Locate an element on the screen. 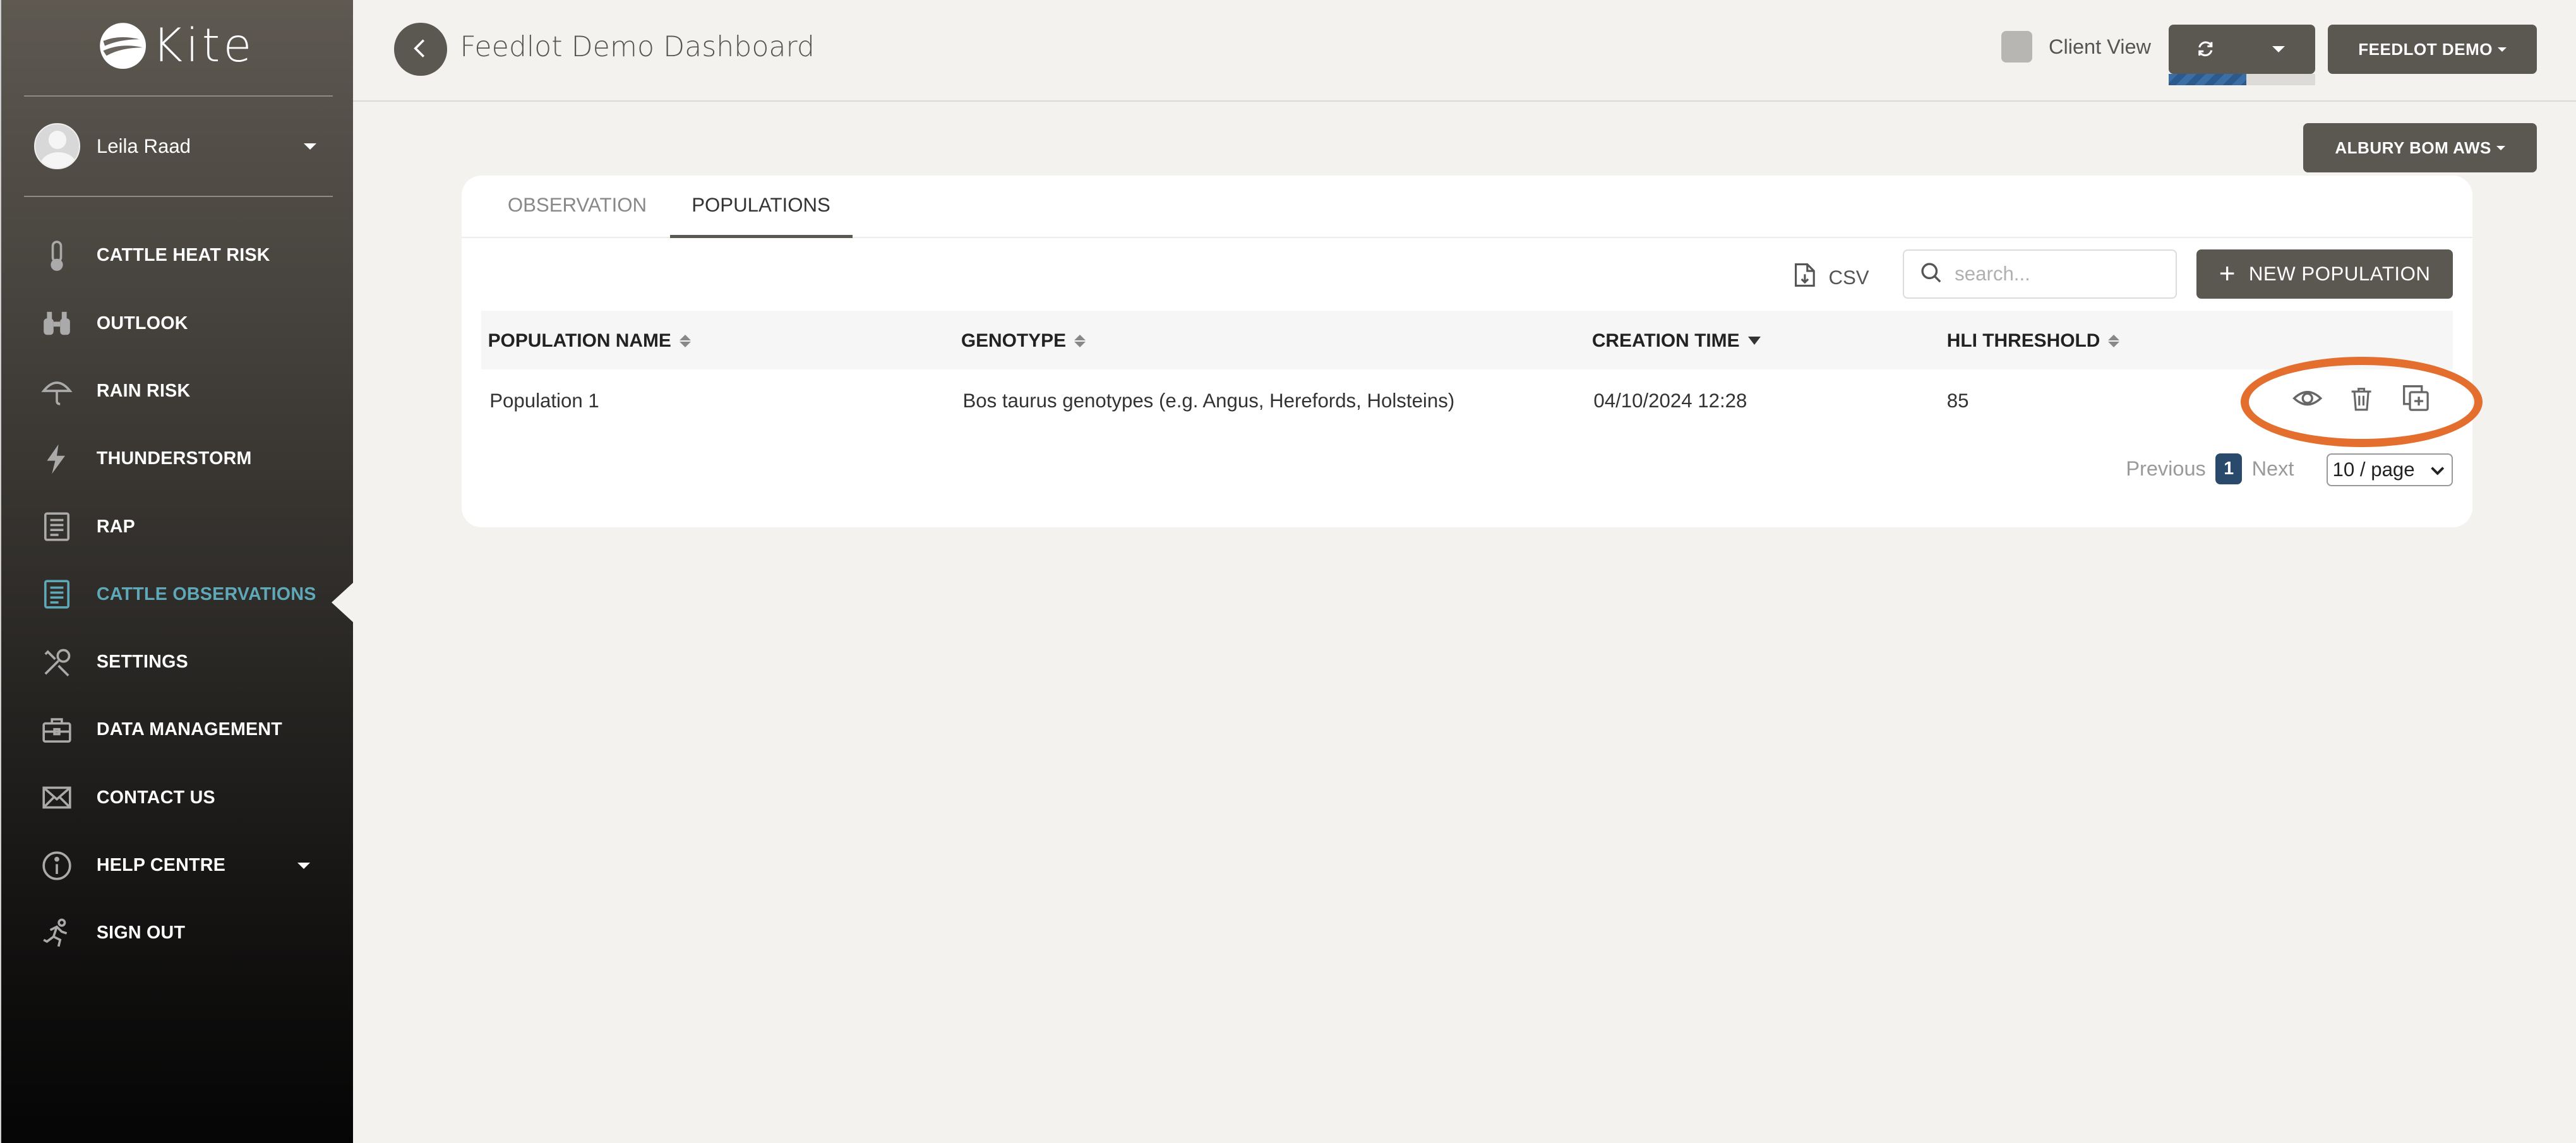  thermometer-icon is located at coordinates (56, 255).